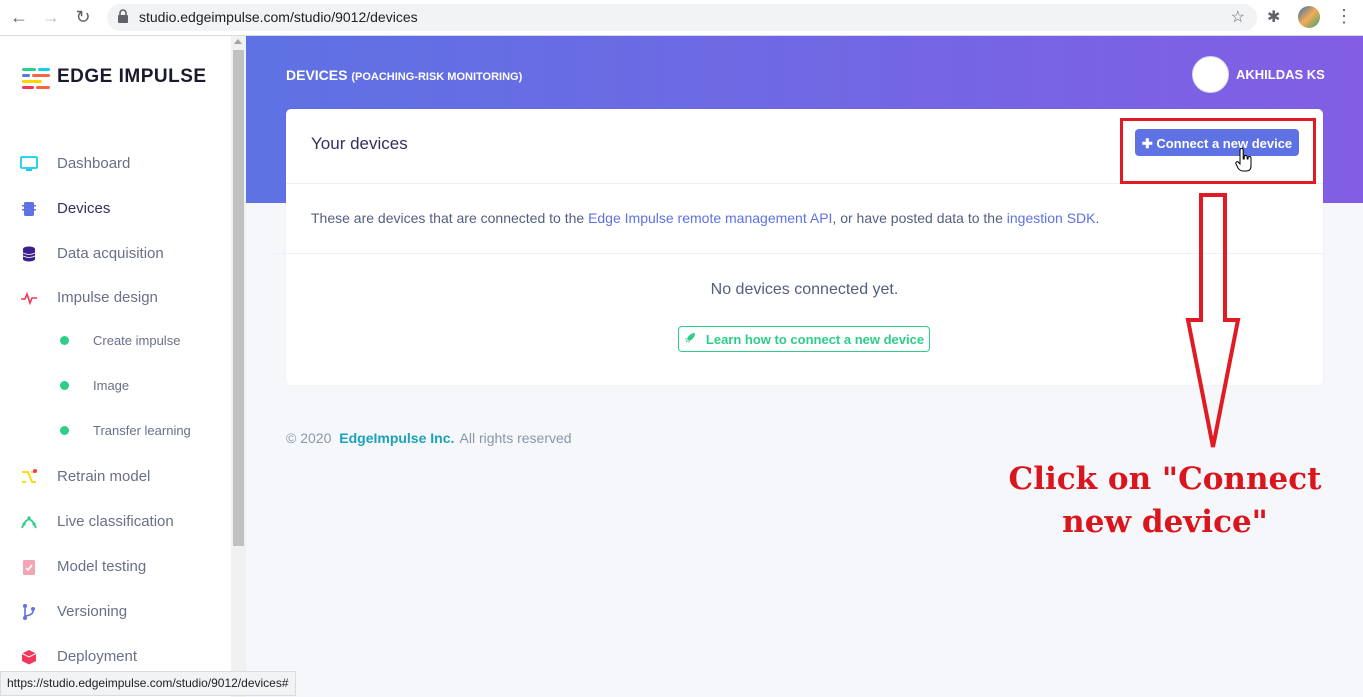  Describe the element at coordinates (36, 78) in the screenshot. I see `edge-impulse-logo-icon` at that location.